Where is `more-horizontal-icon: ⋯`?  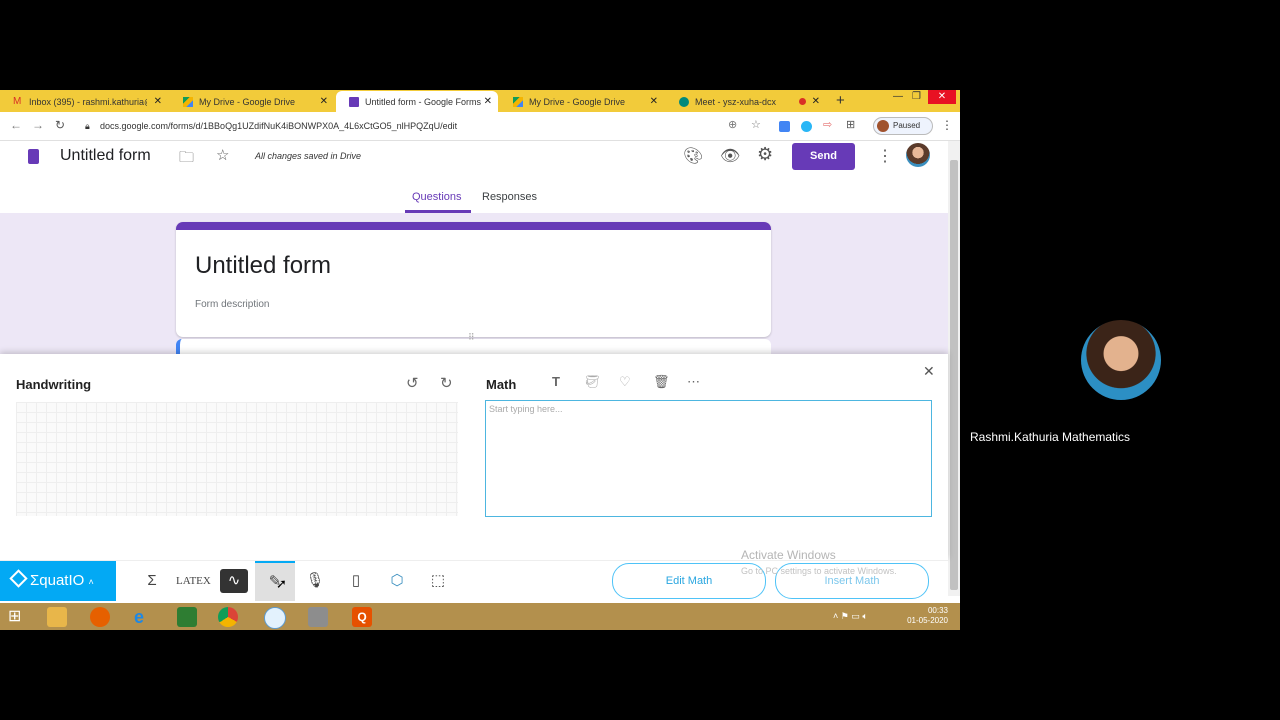
more-horizontal-icon: ⋯ is located at coordinates (693, 382).